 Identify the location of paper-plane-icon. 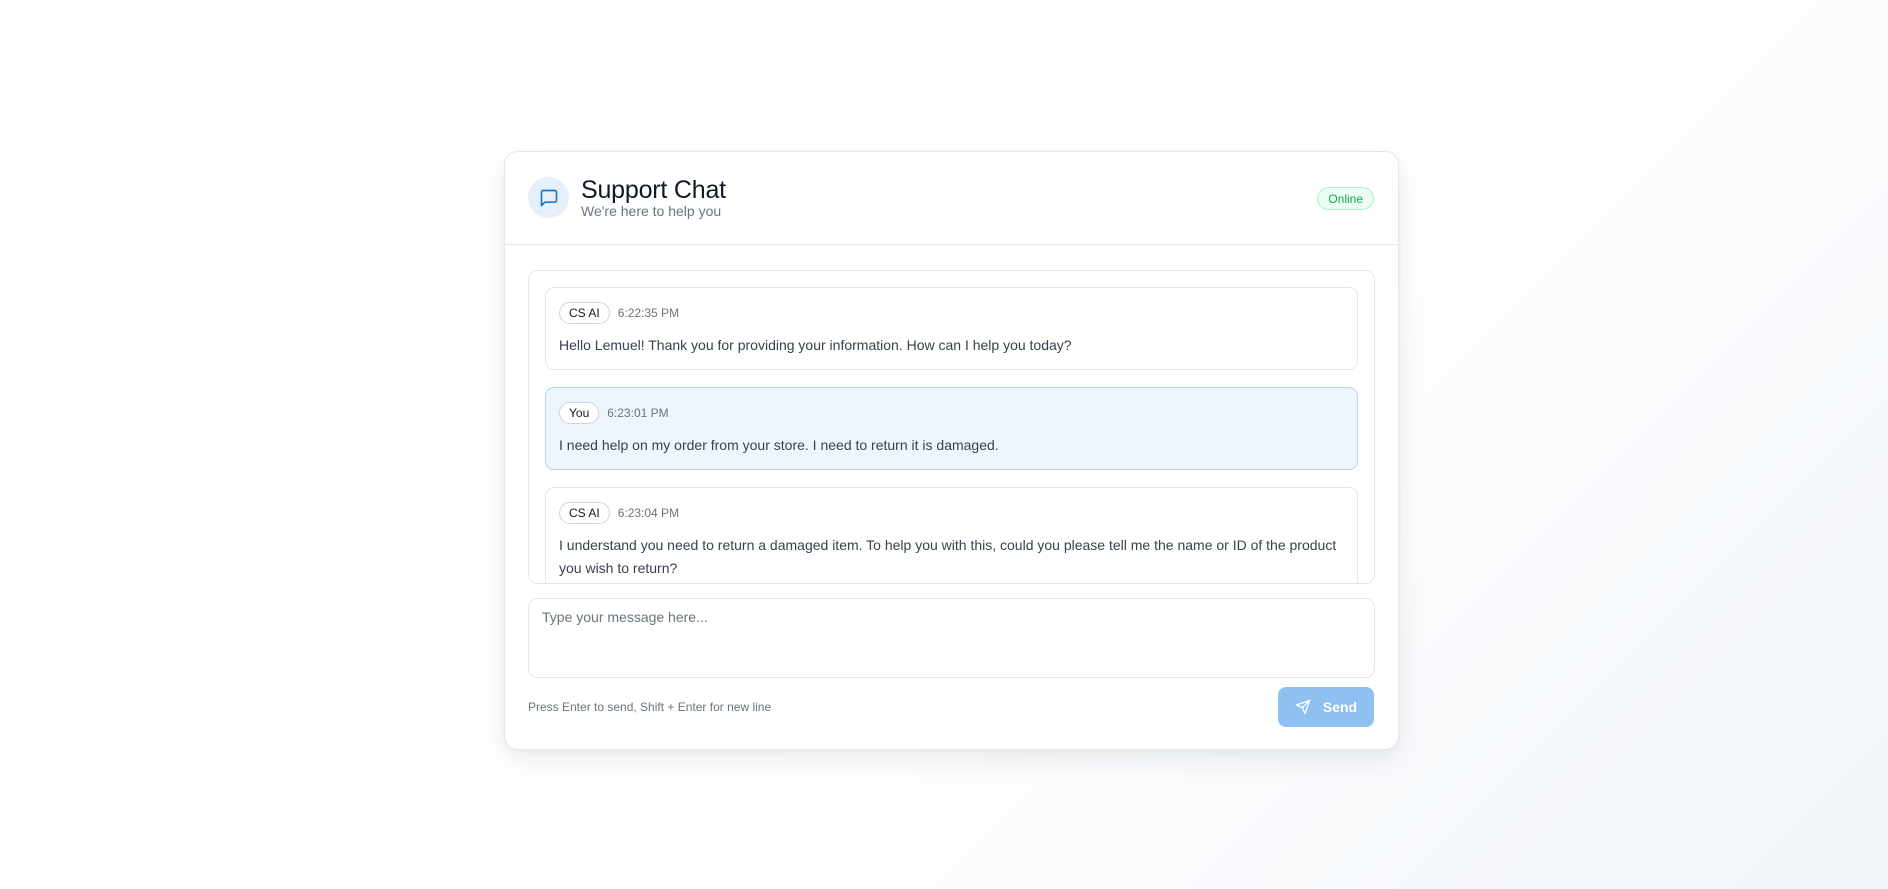
(1303, 707).